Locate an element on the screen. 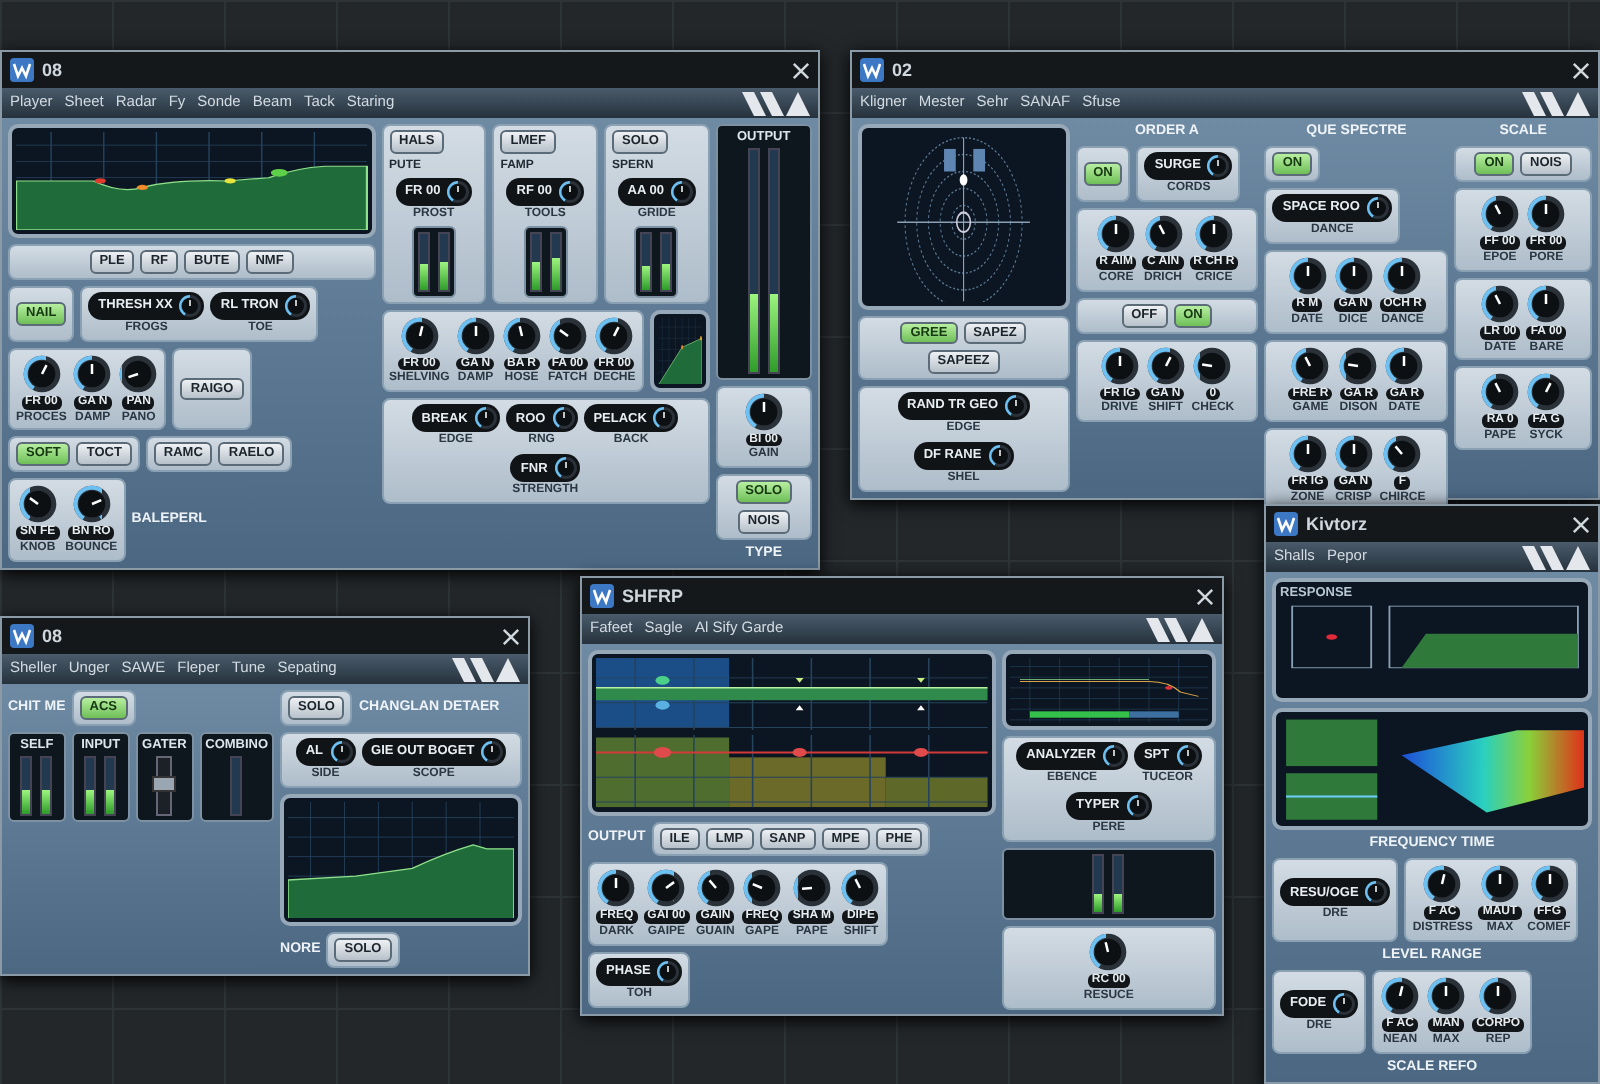 The height and width of the screenshot is (1084, 1600). window-title: SHFRP is located at coordinates (653, 596).